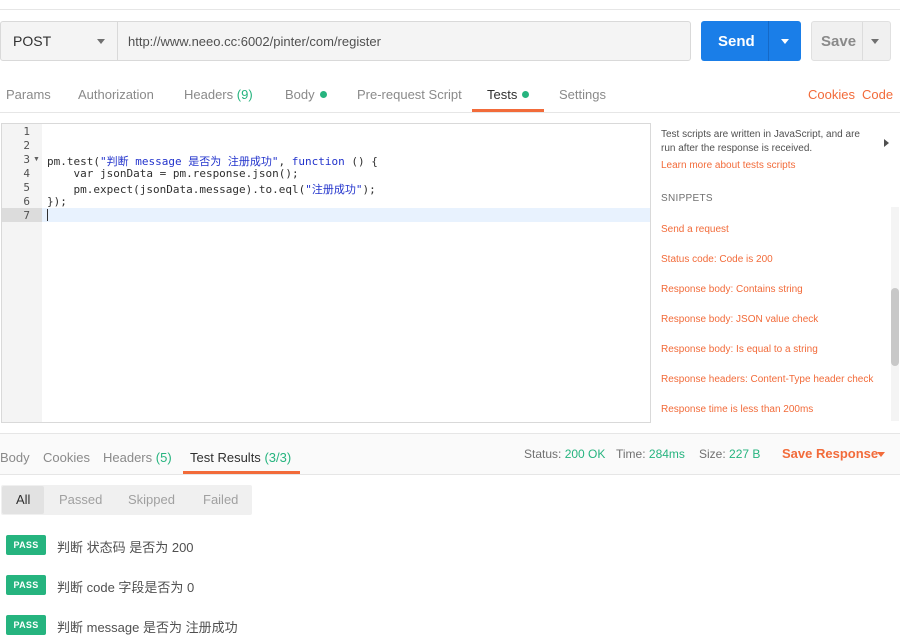 The width and height of the screenshot is (900, 640). I want to click on filter-failed: Failed, so click(220, 499).